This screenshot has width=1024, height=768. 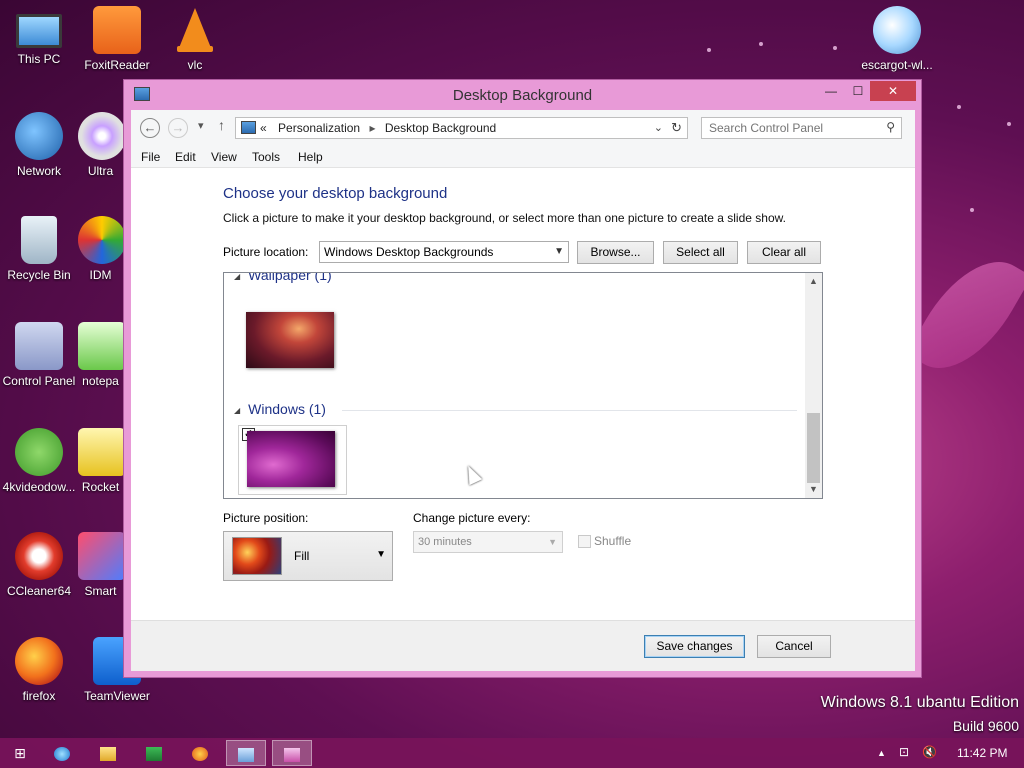 I want to click on menu-file: File, so click(x=150, y=157).